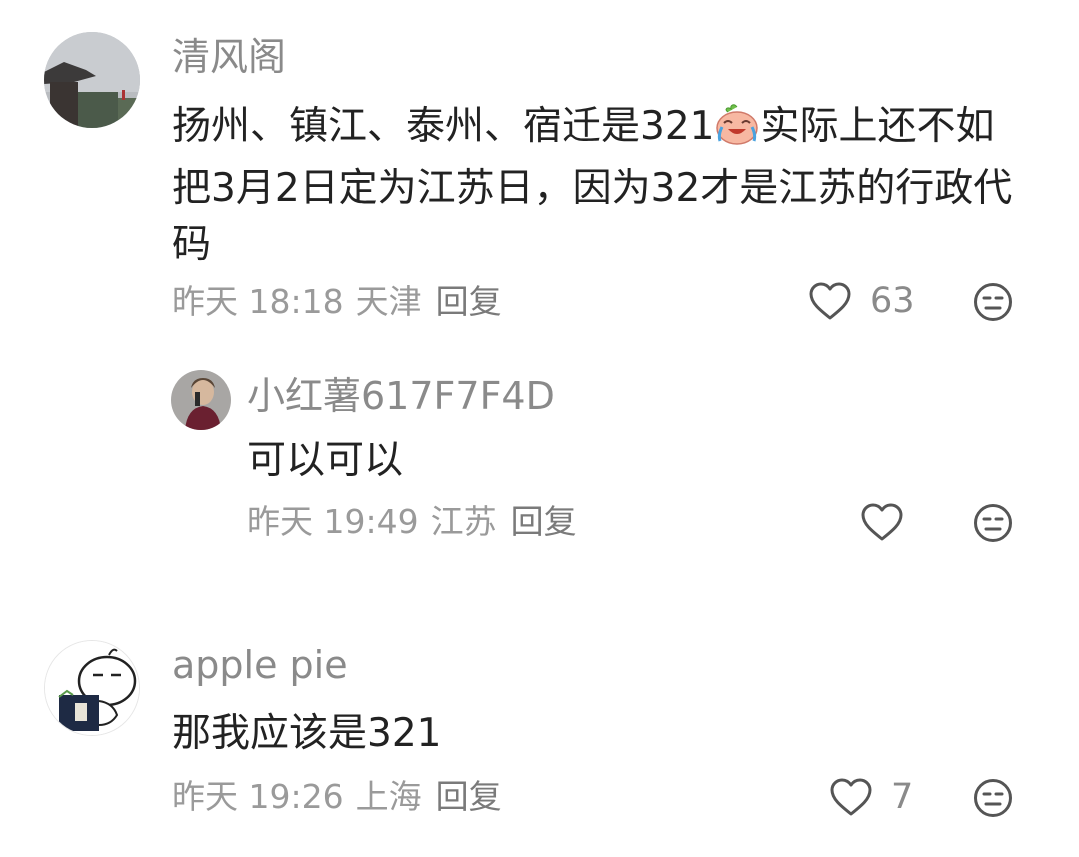 This screenshot has height=857, width=1079. What do you see at coordinates (388, 796) in the screenshot?
I see `comment-3-location: 上海` at bounding box center [388, 796].